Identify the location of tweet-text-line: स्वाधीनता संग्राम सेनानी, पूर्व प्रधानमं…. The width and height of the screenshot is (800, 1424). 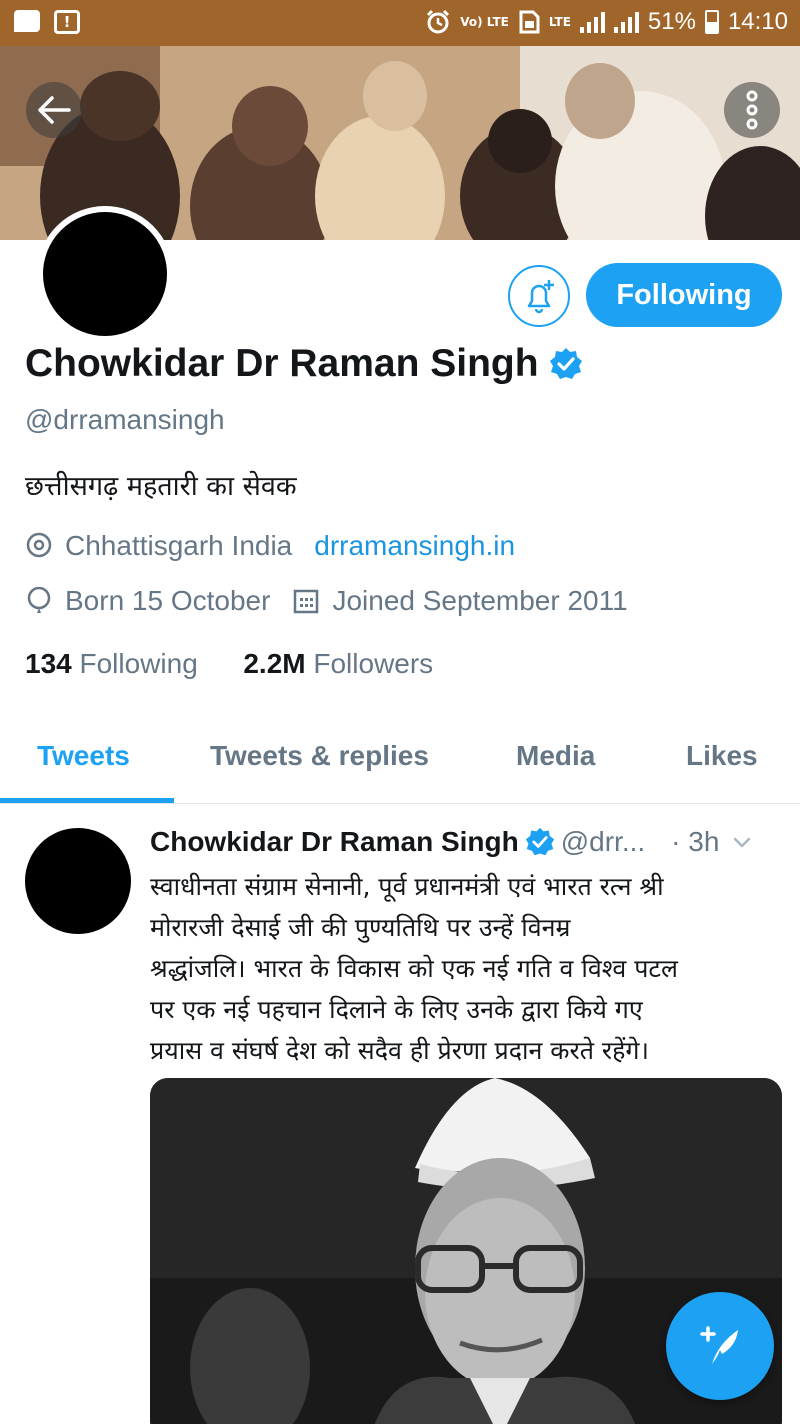
(407, 886).